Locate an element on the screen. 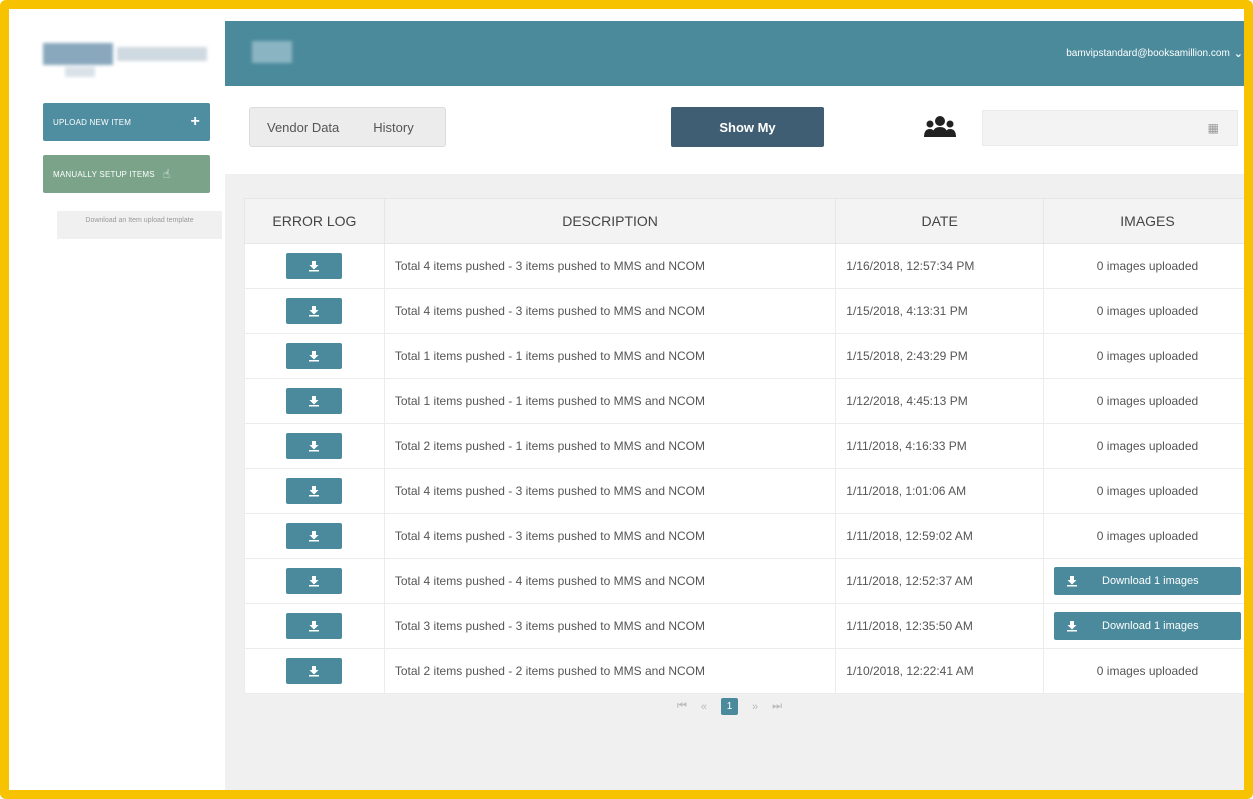  top-header: bamvipstandard@booksamillion.com ⌄ is located at coordinates (734, 53).